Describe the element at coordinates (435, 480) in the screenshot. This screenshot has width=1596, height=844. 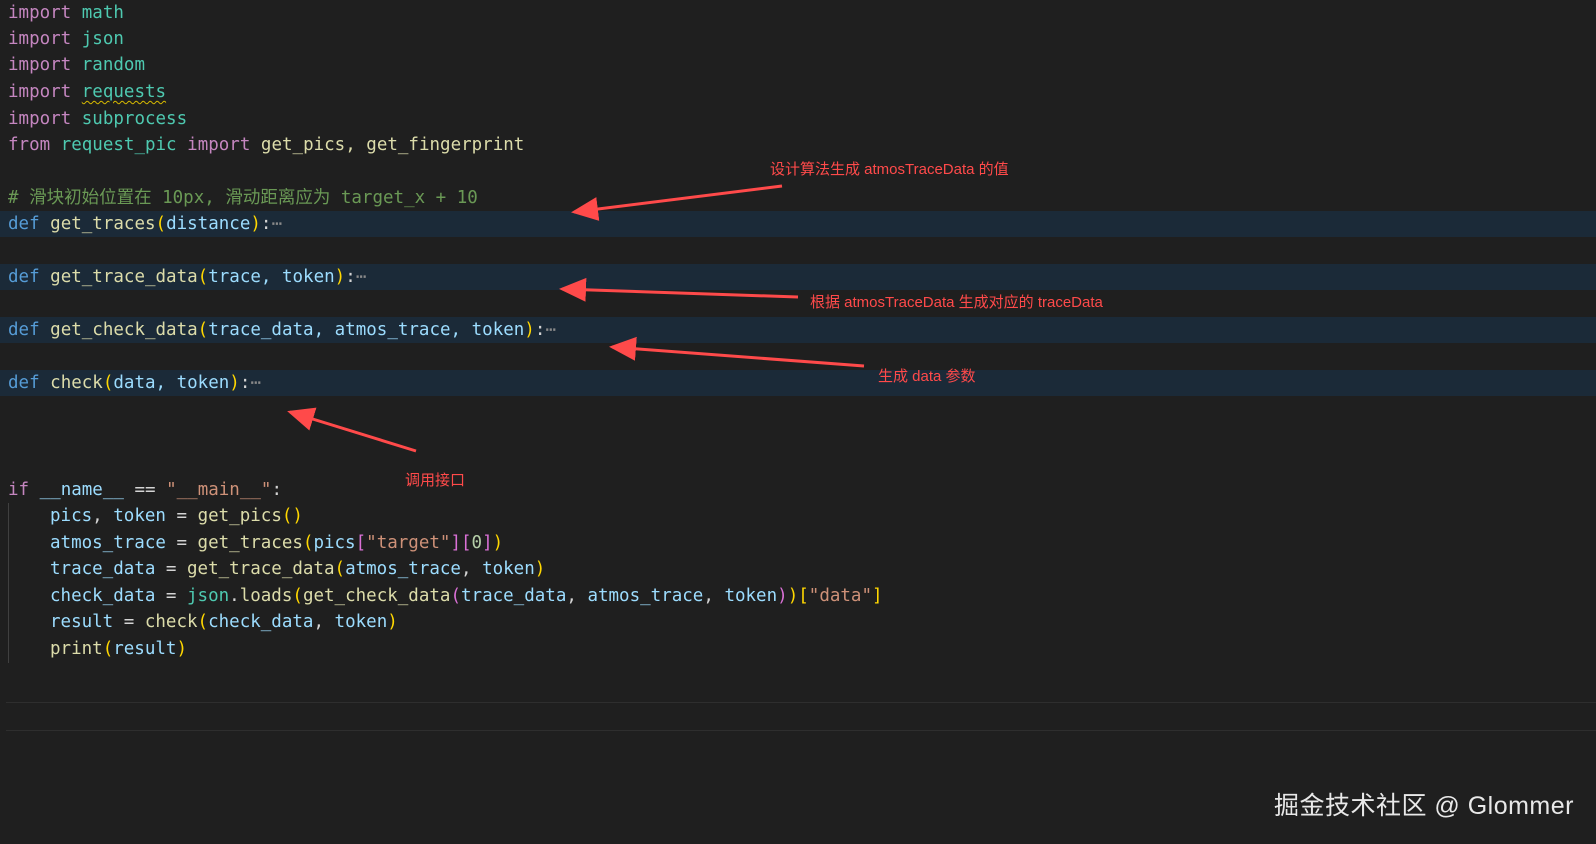
I see `annotation-label: 调用接口` at that location.